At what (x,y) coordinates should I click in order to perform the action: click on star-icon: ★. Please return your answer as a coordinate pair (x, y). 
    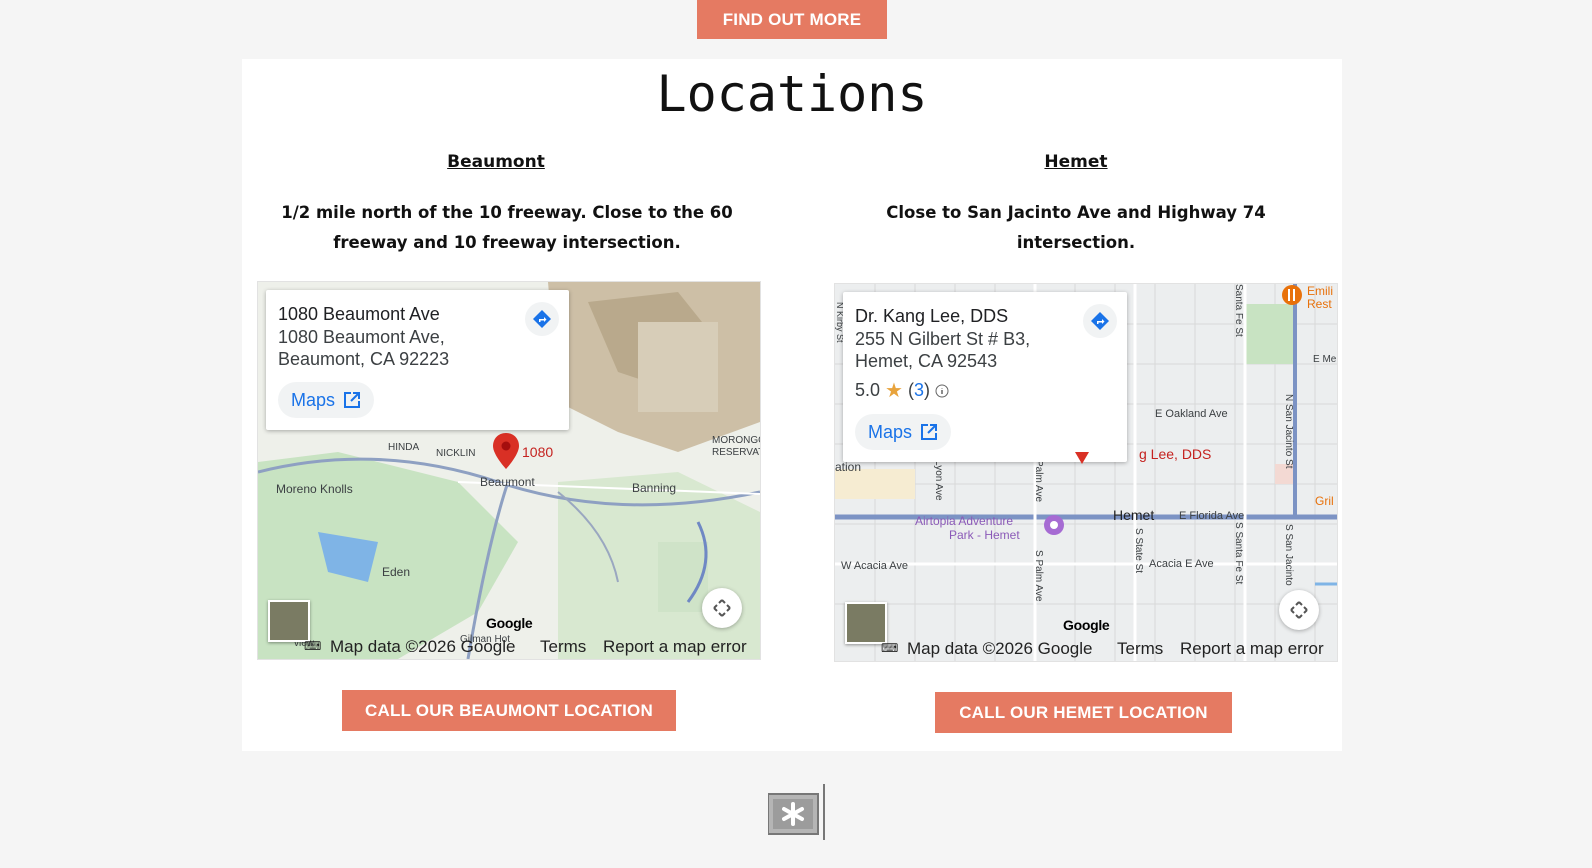
    Looking at the image, I should click on (894, 391).